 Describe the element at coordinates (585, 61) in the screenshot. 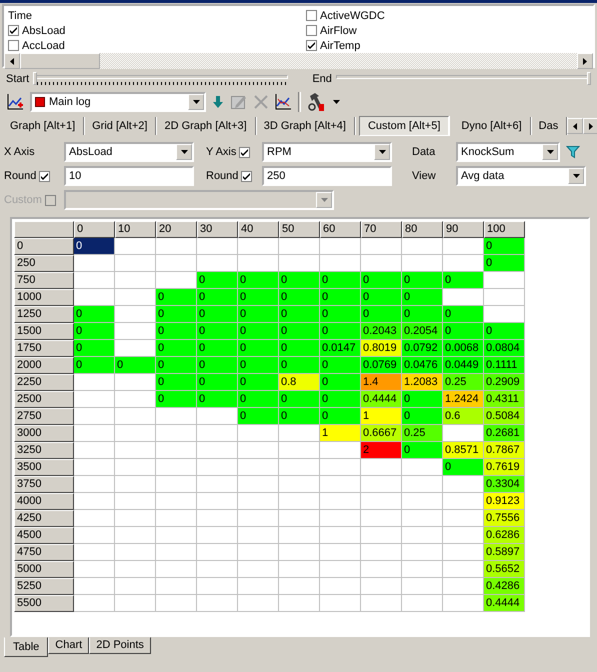

I see `scroll-right-icon` at that location.